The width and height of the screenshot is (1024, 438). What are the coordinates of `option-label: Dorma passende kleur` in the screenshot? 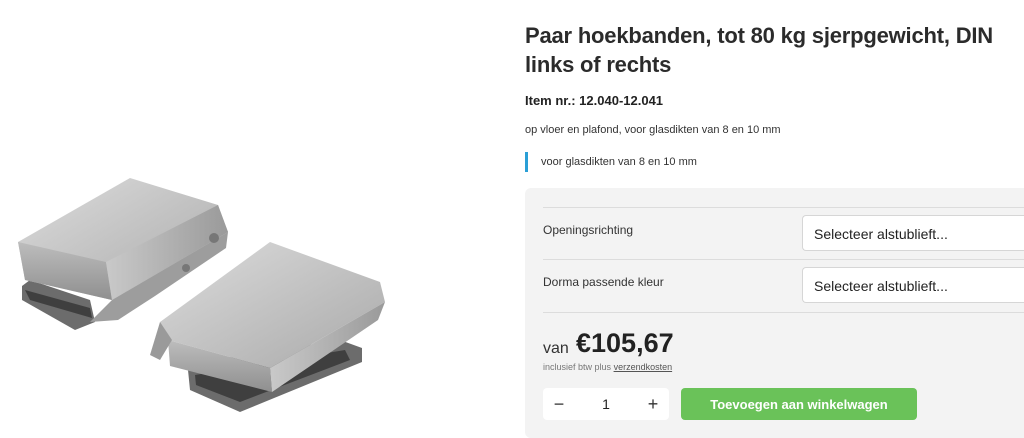 It's located at (603, 282).